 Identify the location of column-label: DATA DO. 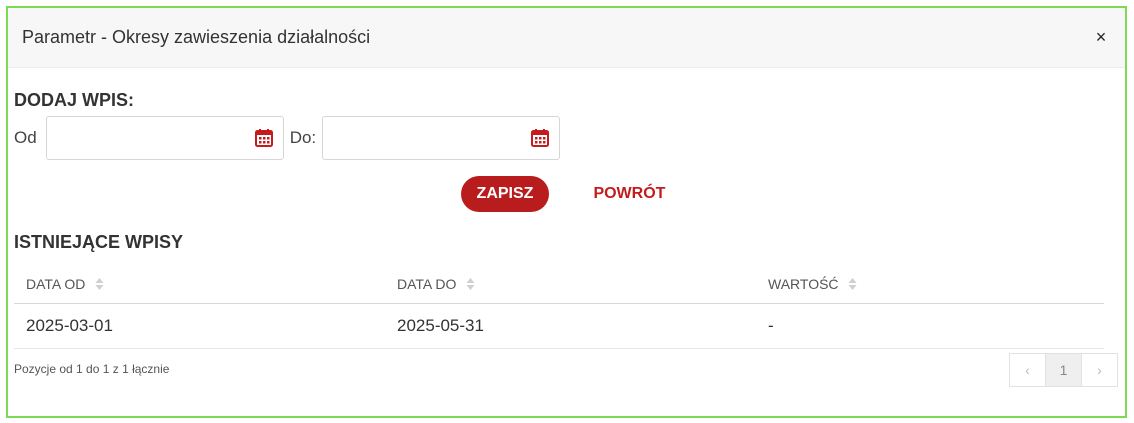
(427, 283).